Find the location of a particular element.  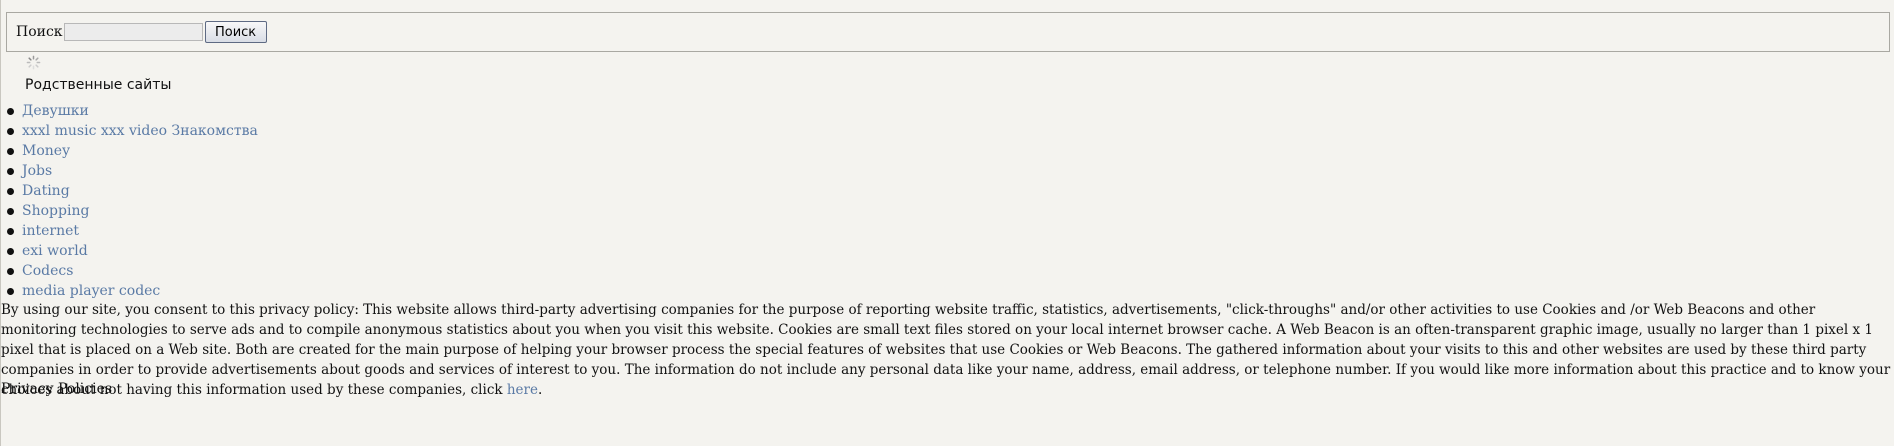

related-link-media-player-codec: media player codec is located at coordinates (91, 291).